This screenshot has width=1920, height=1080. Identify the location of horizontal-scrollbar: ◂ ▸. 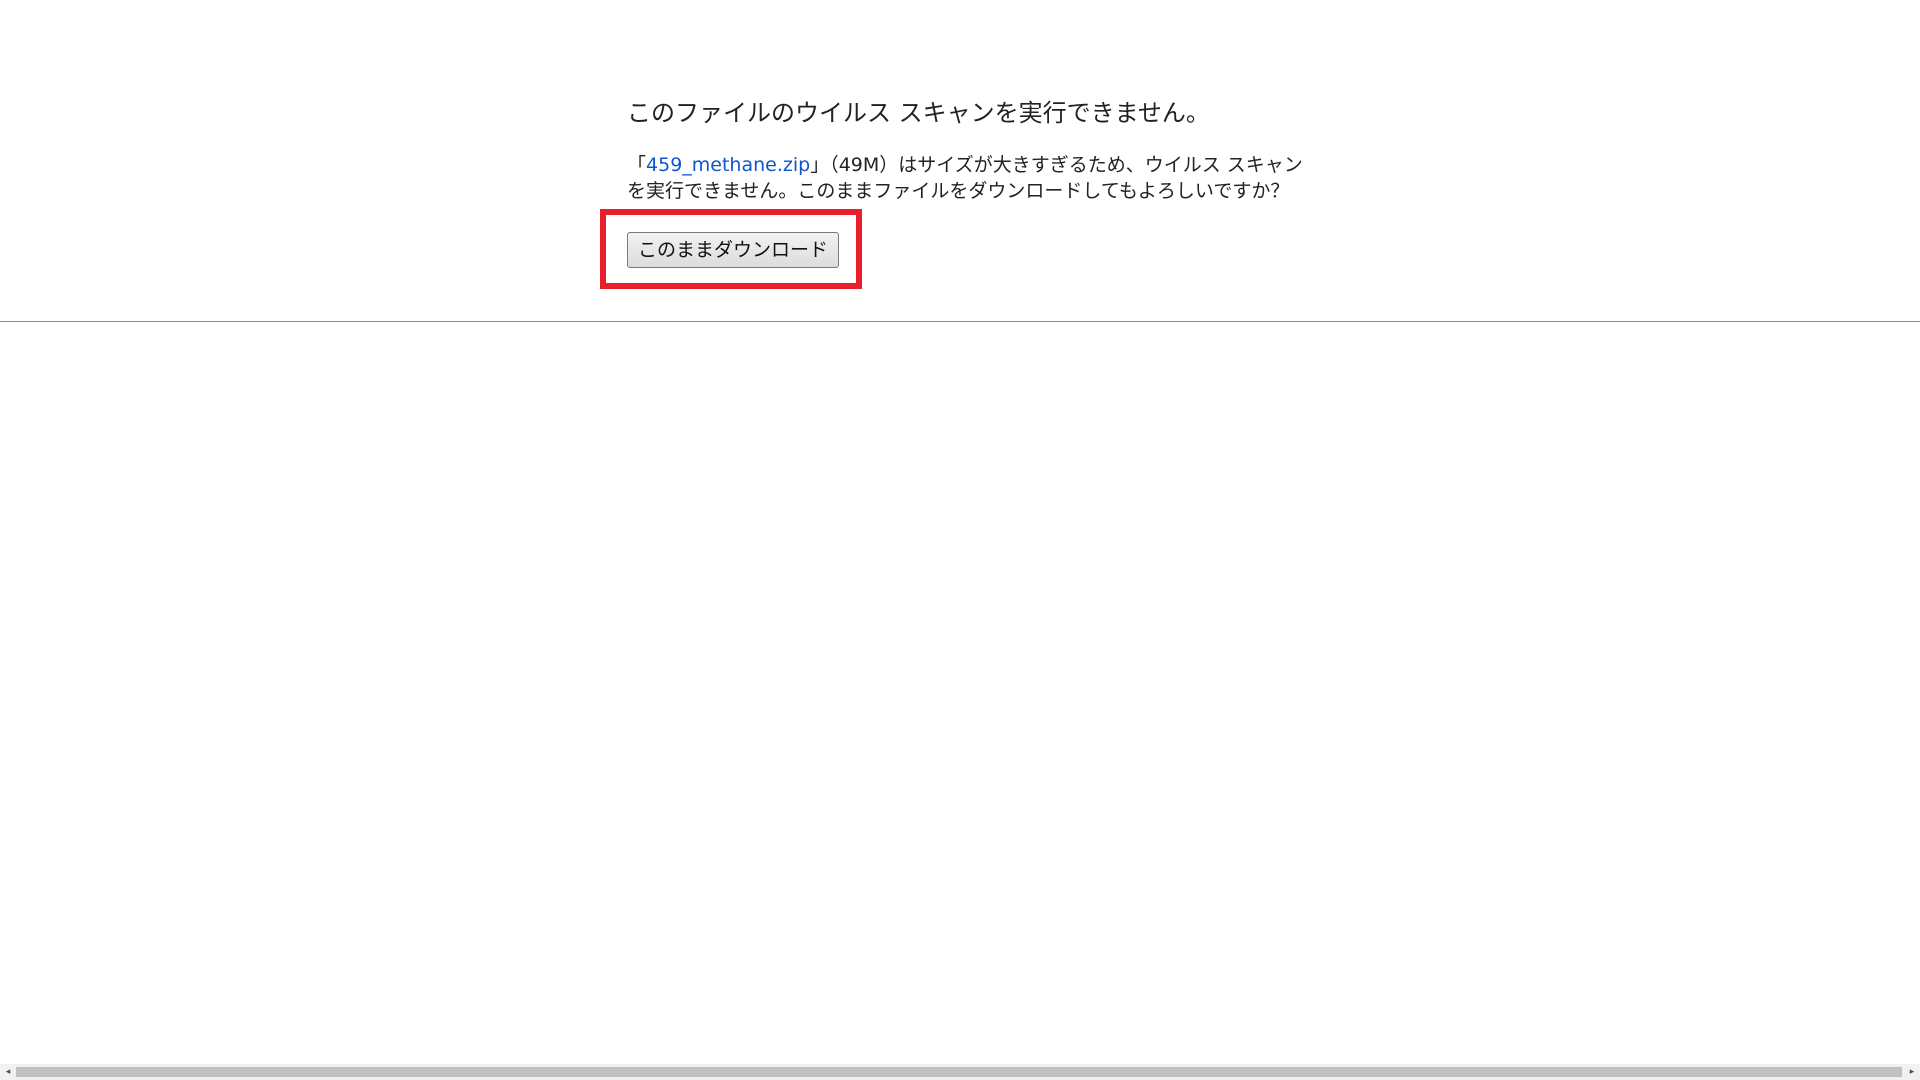
(960, 1072).